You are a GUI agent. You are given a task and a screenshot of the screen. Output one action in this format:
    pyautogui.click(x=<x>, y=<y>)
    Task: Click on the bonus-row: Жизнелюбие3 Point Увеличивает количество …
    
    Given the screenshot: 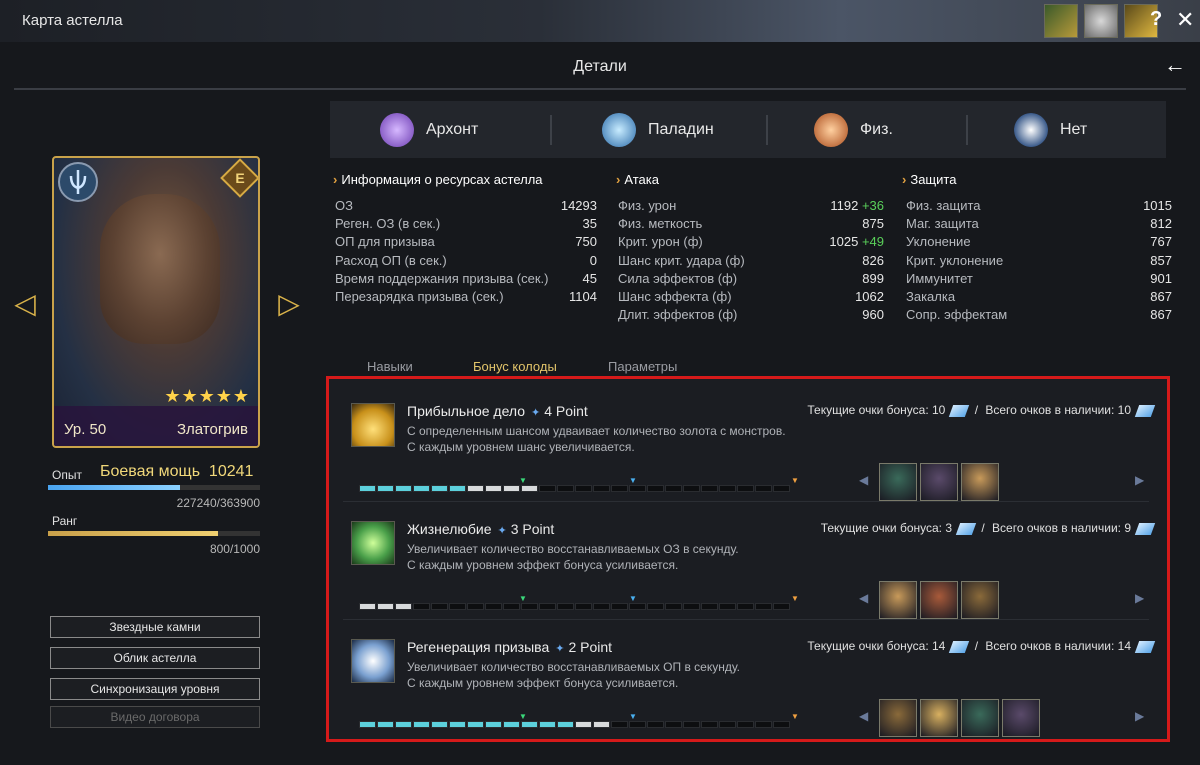 What is the action you would take?
    pyautogui.click(x=751, y=560)
    